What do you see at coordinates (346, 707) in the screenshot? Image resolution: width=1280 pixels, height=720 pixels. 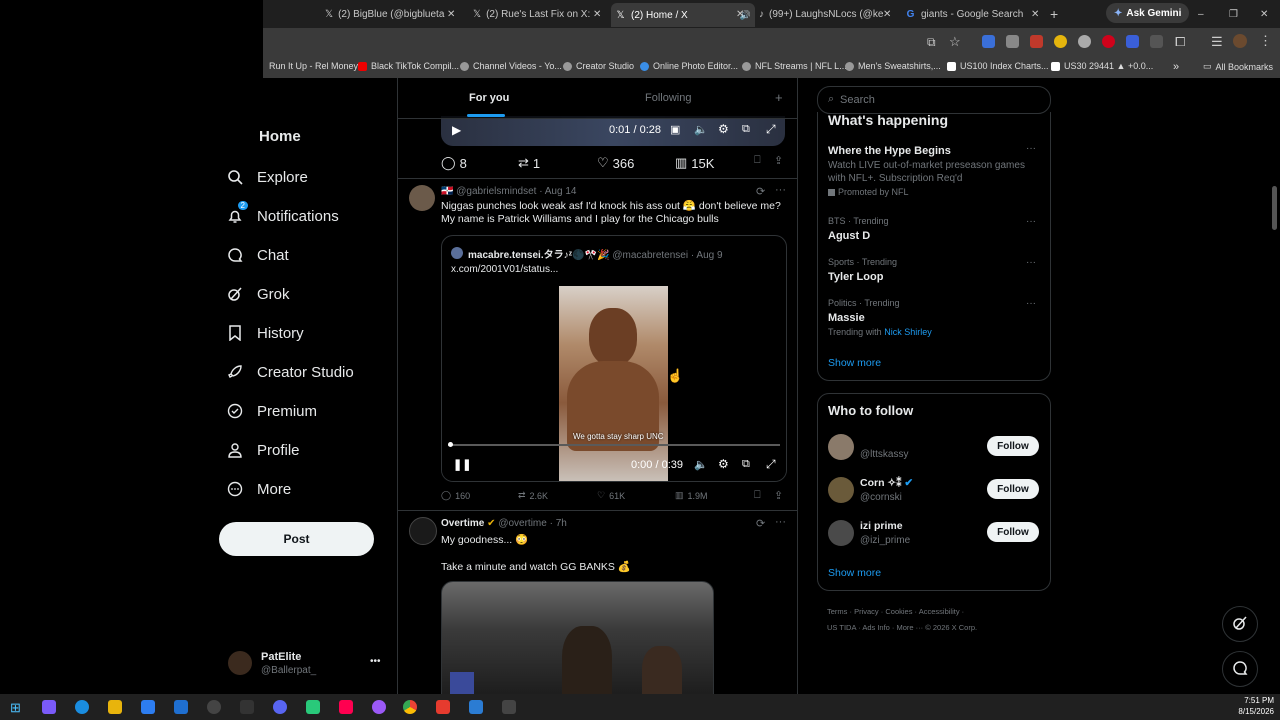 I see `tiktok-icon` at bounding box center [346, 707].